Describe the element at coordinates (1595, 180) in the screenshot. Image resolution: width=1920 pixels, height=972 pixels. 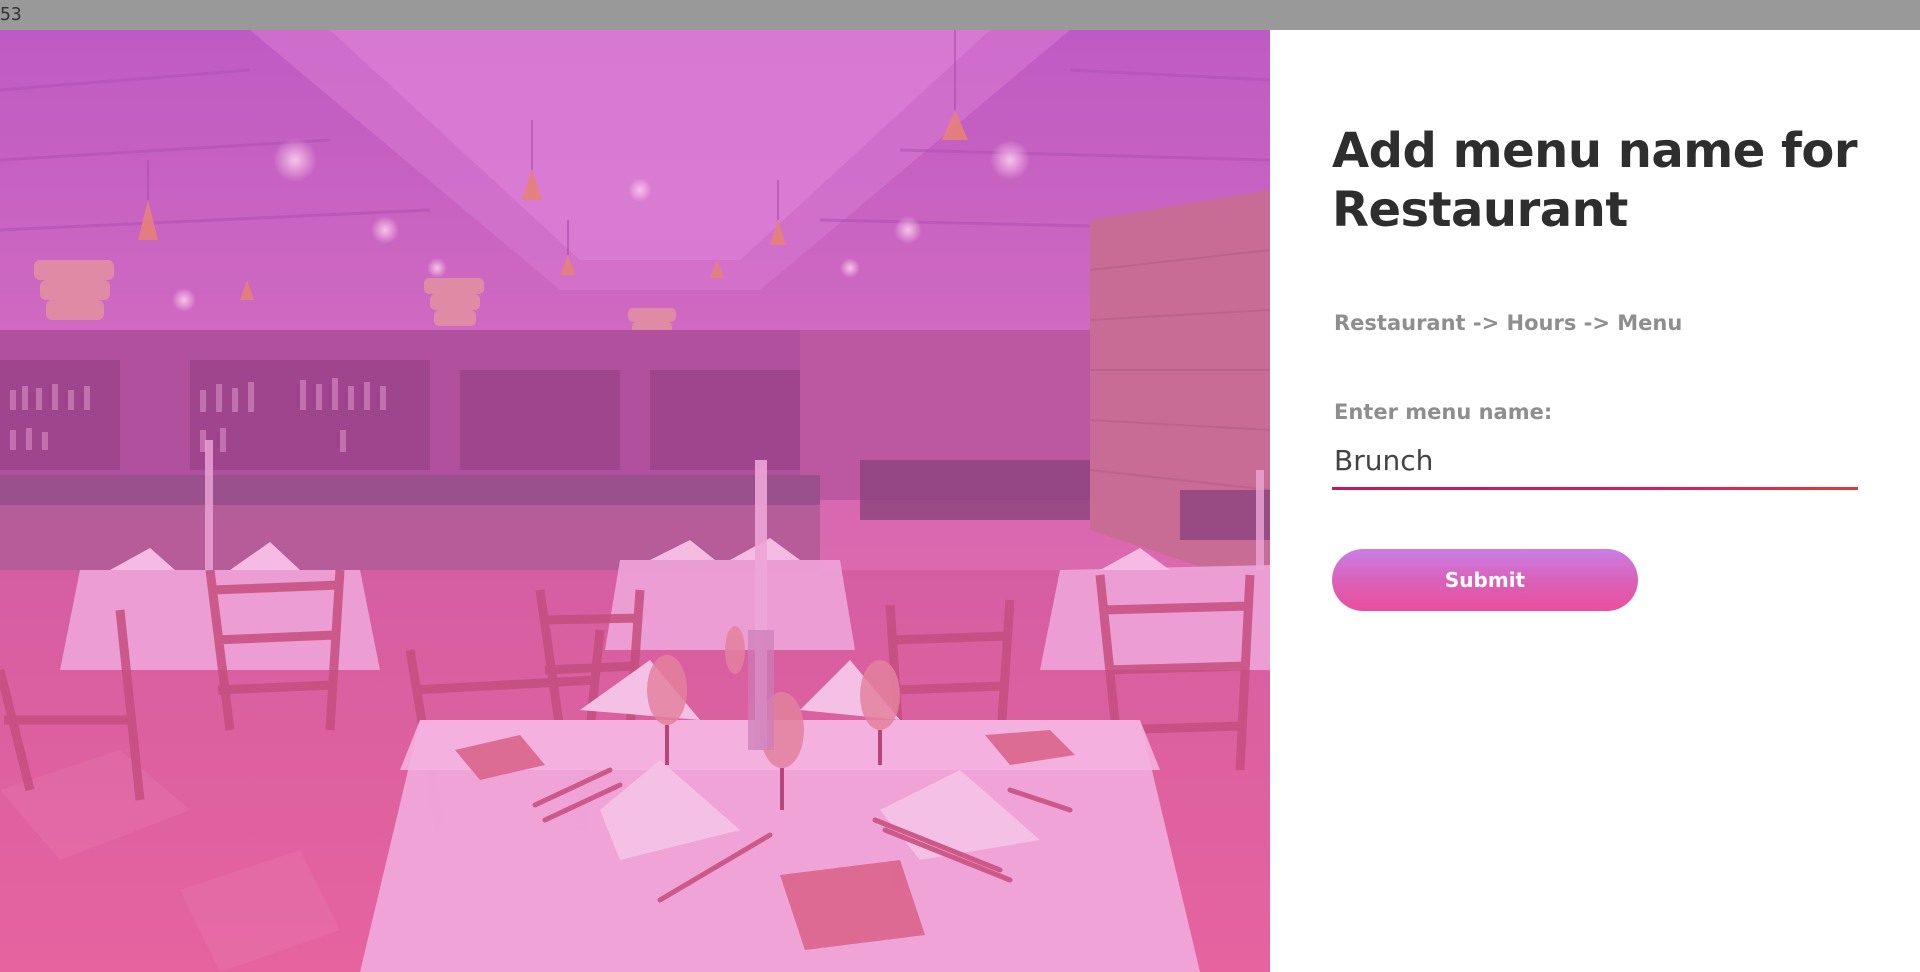
I see `page-title: Add menu name for Restaurant` at that location.